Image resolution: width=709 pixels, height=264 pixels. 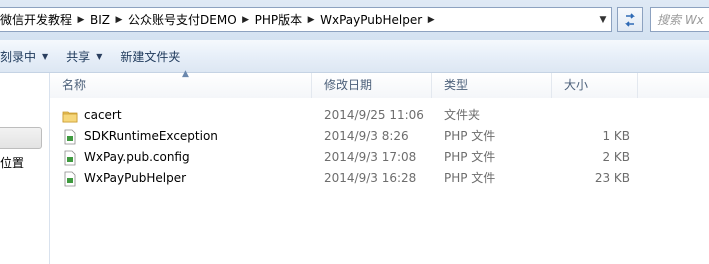 I want to click on search-input, so click(x=680, y=19).